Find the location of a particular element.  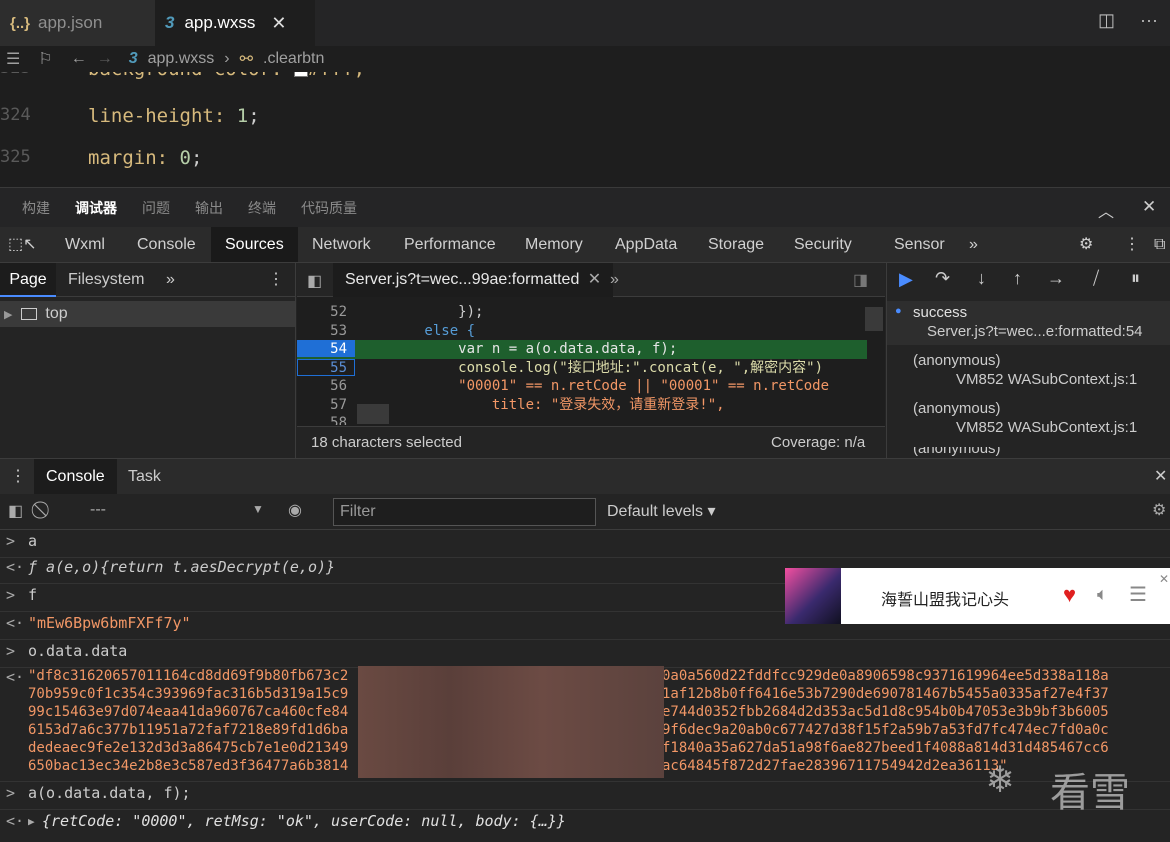

resume-icon: ▶︎ is located at coordinates (906, 279).